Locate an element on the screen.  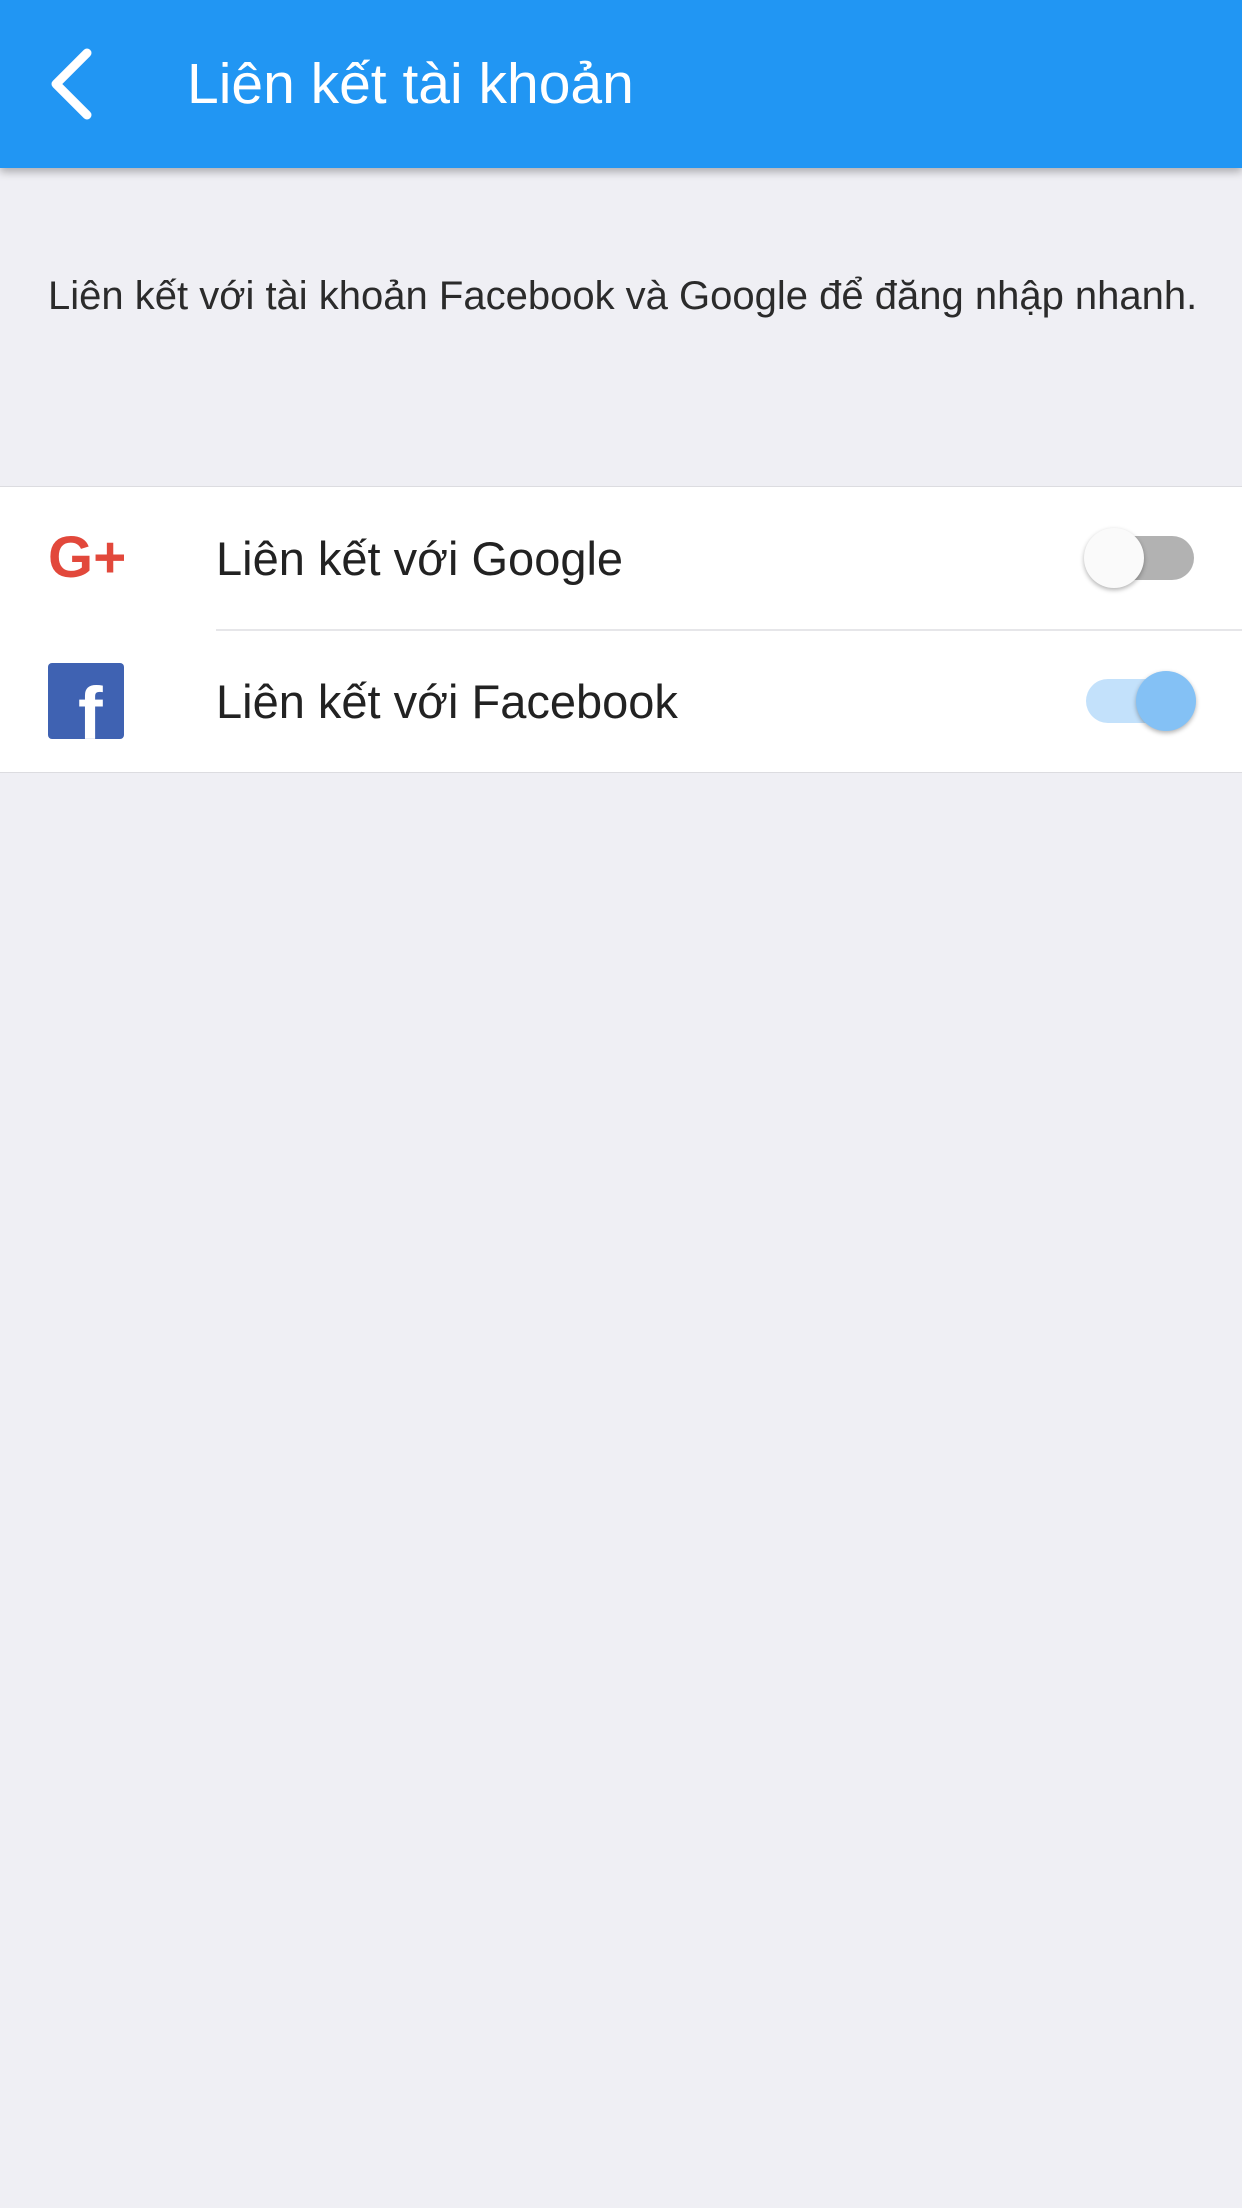
back-button is located at coordinates (72, 84).